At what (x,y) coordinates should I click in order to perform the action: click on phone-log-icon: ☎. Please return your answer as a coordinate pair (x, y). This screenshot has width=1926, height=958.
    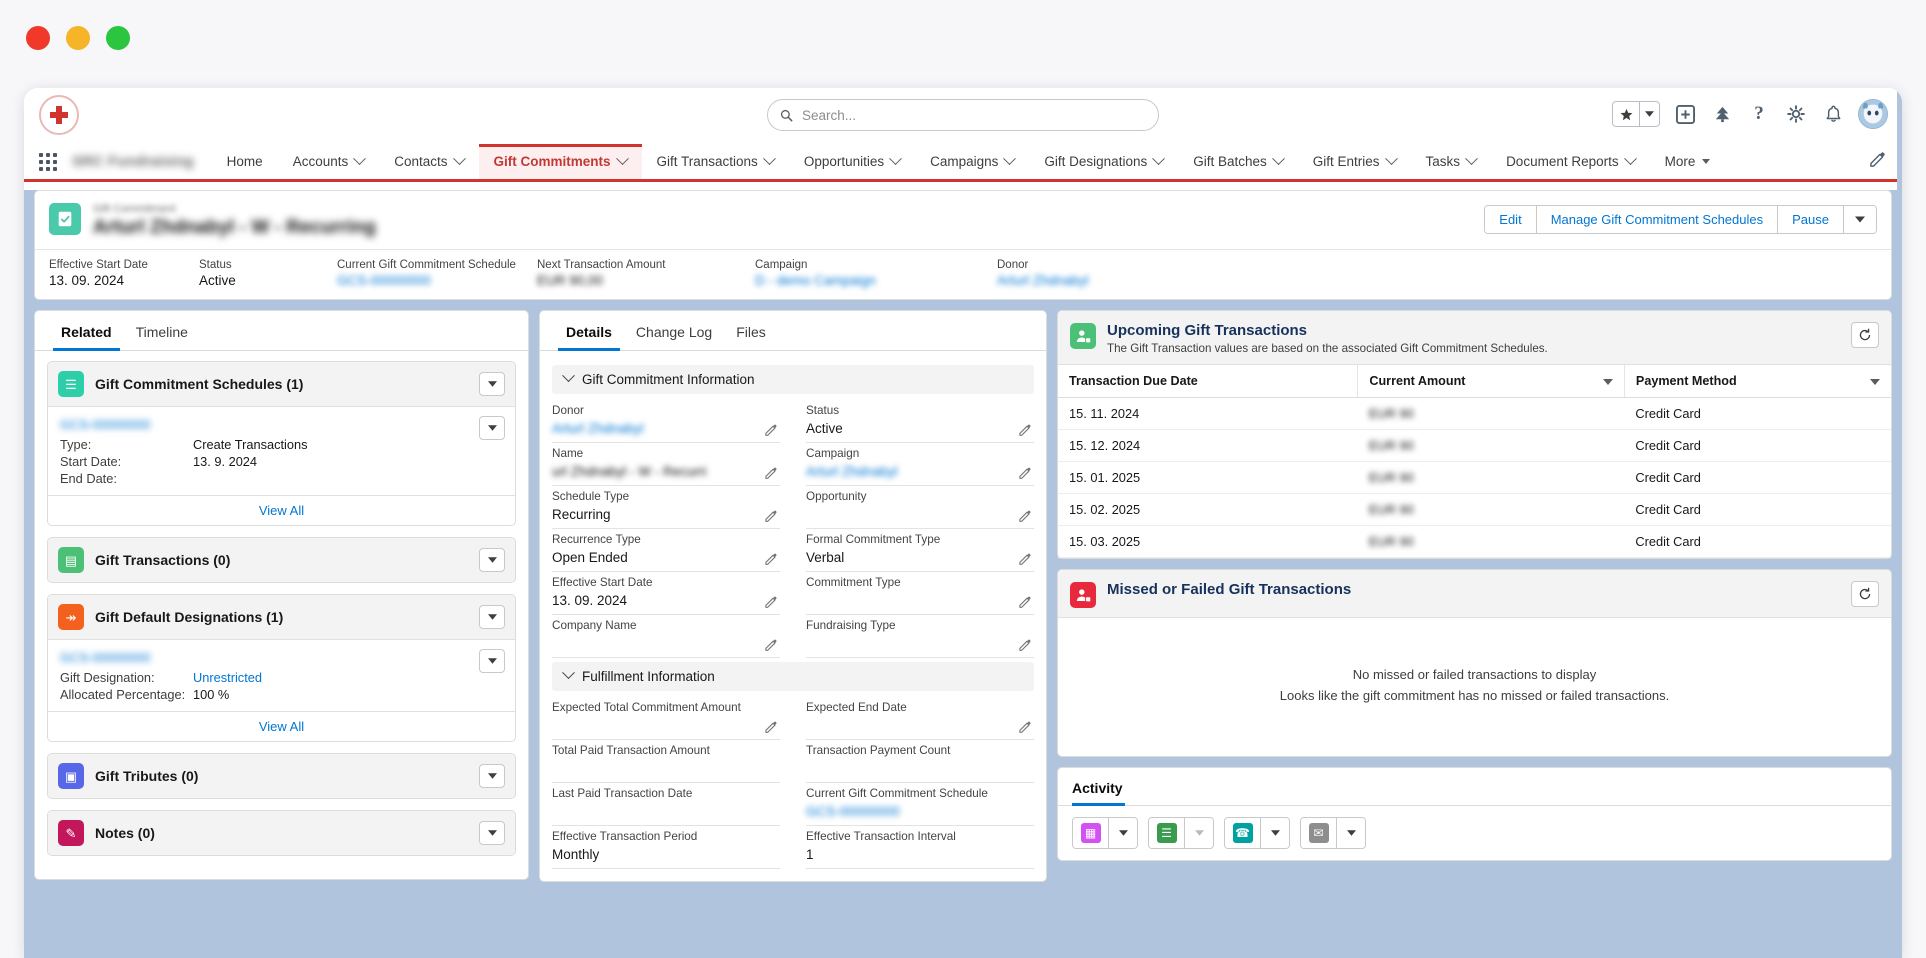
    Looking at the image, I should click on (1243, 833).